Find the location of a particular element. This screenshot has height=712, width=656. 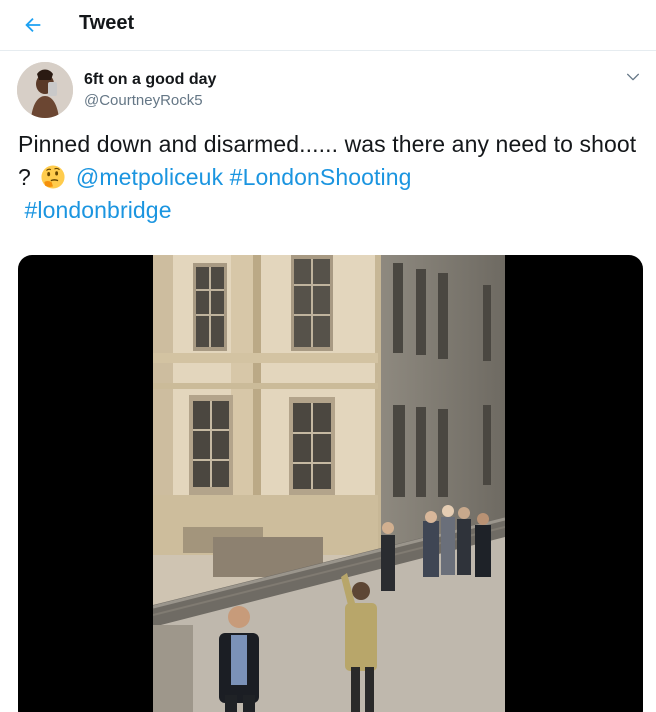

mention-link: @metpoliceuk is located at coordinates (149, 177).